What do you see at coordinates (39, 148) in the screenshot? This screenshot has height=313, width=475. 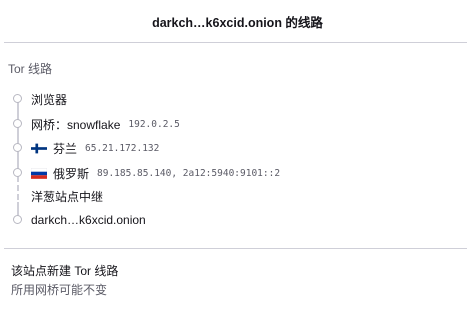 I see `finland-flag-icon` at bounding box center [39, 148].